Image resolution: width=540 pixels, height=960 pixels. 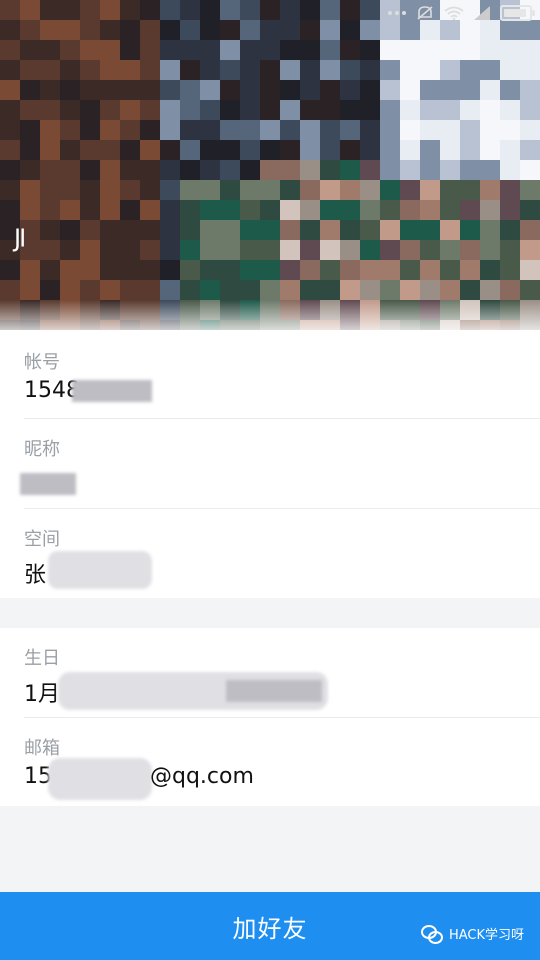 I want to click on space-value: 张, so click(x=35, y=575).